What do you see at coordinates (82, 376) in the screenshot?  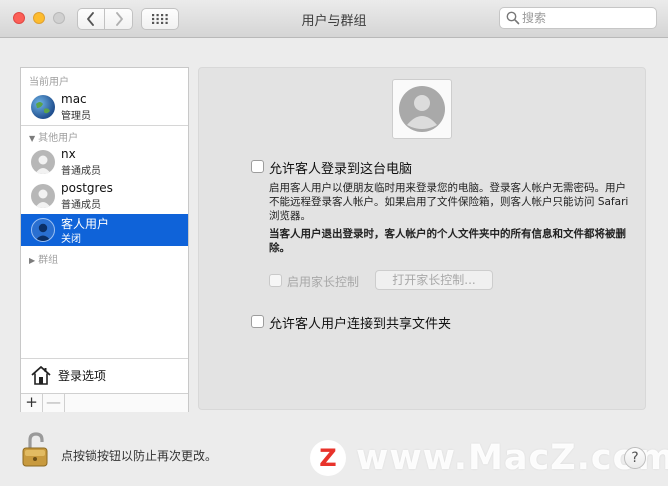 I see `login-options-label: 登录选项` at bounding box center [82, 376].